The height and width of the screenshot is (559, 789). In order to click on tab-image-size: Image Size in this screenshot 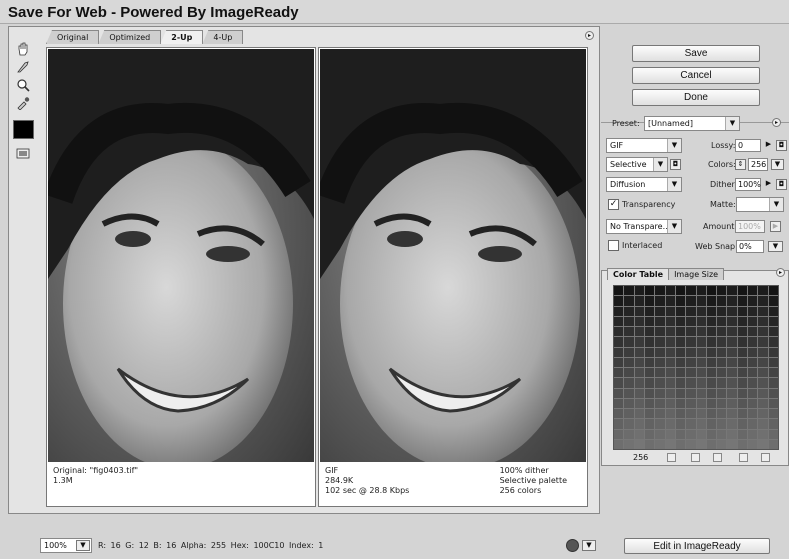, I will do `click(696, 274)`.